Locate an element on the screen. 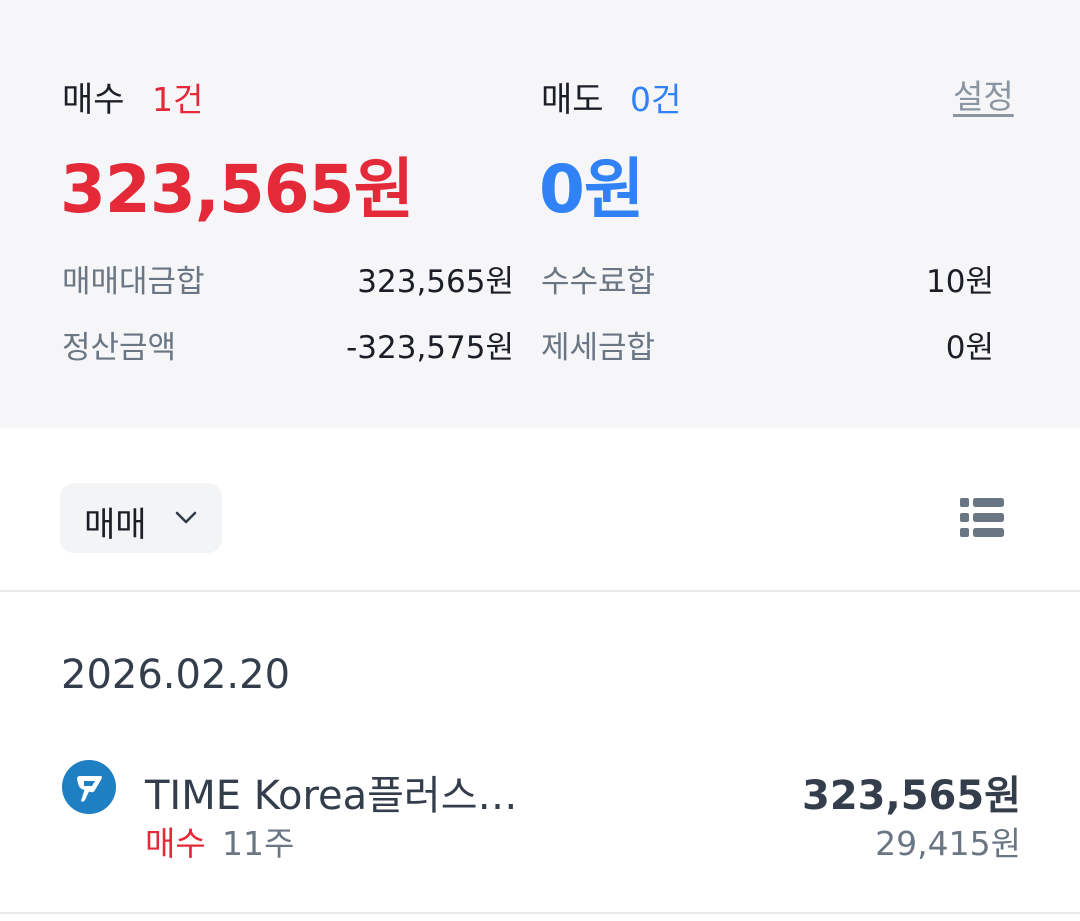 This screenshot has height=921, width=1080. trade-side-badge: 매수 is located at coordinates (175, 843).